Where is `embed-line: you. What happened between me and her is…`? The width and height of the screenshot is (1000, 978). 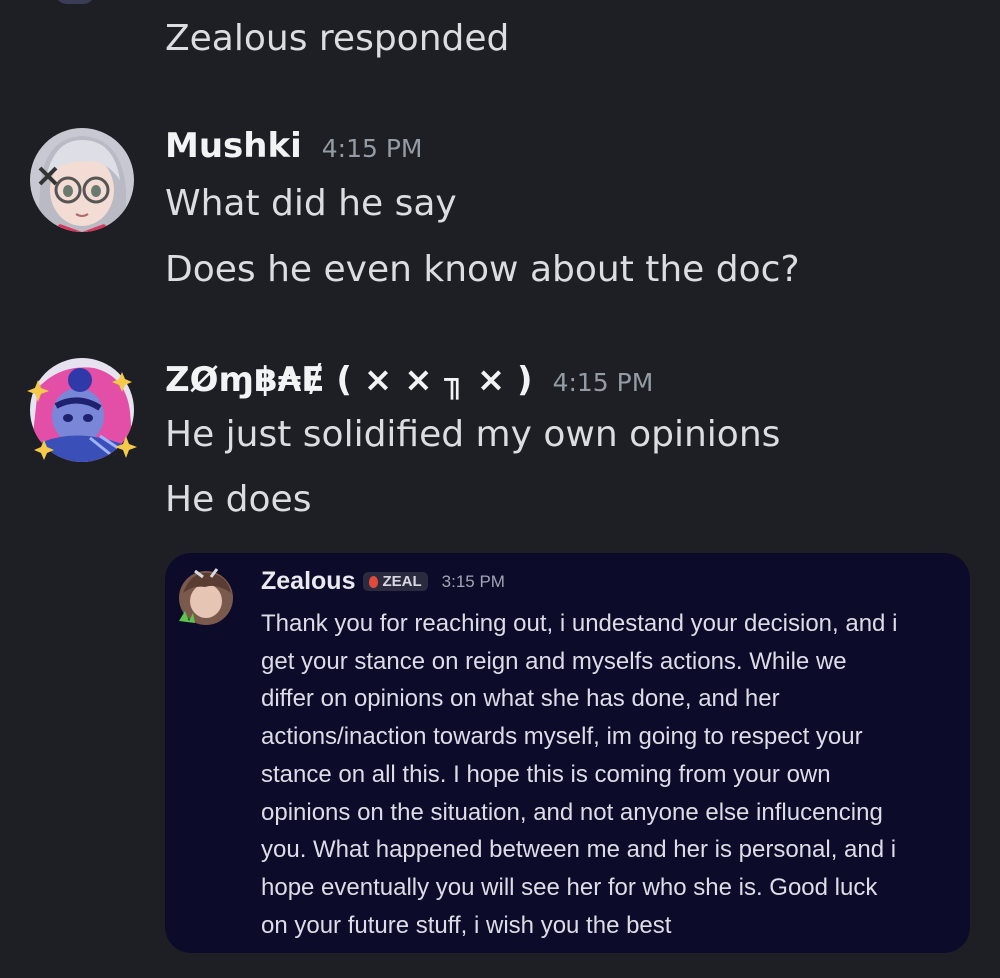
embed-line: you. What happened between me and her is… is located at coordinates (579, 850).